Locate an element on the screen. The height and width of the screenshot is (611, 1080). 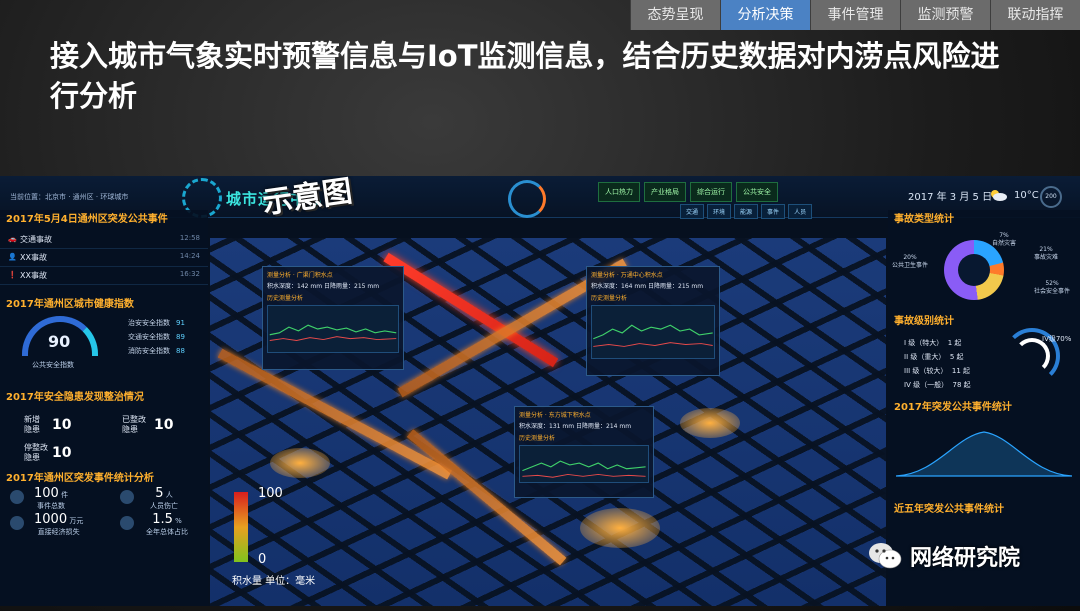
accident-type-donut is located at coordinates (974, 270).